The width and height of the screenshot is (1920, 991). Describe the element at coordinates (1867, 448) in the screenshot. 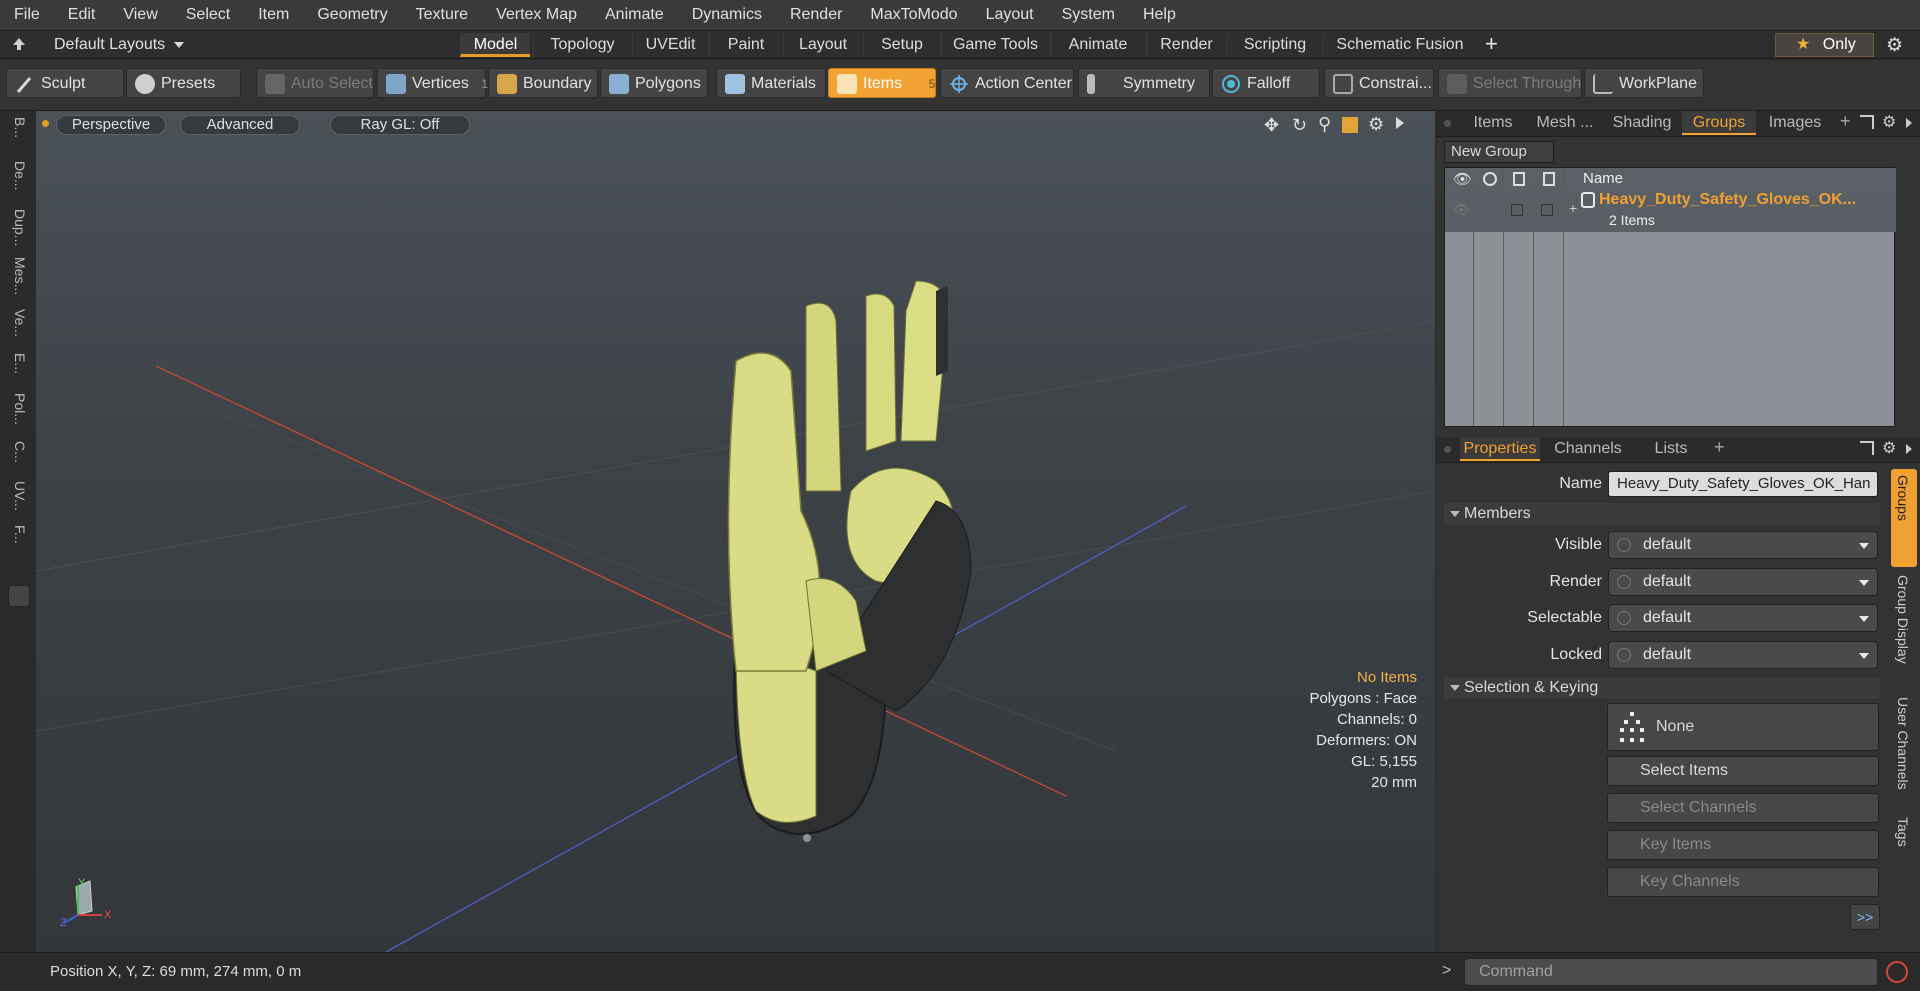

I see `expand-properties-icon` at that location.